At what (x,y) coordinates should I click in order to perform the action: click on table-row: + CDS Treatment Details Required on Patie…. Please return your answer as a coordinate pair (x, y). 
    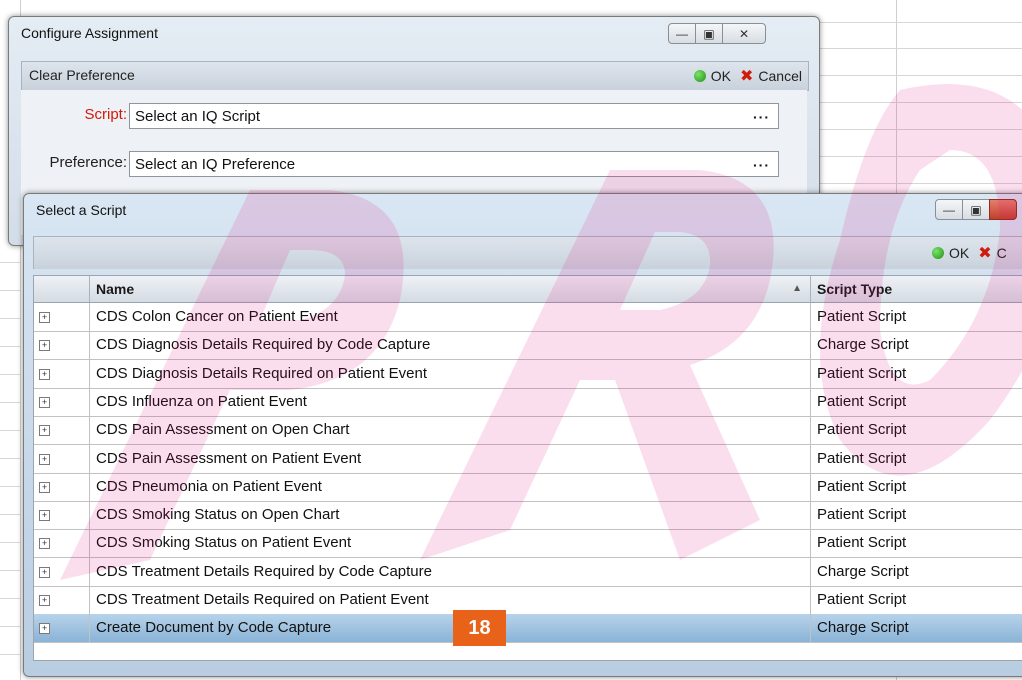
    Looking at the image, I should click on (528, 600).